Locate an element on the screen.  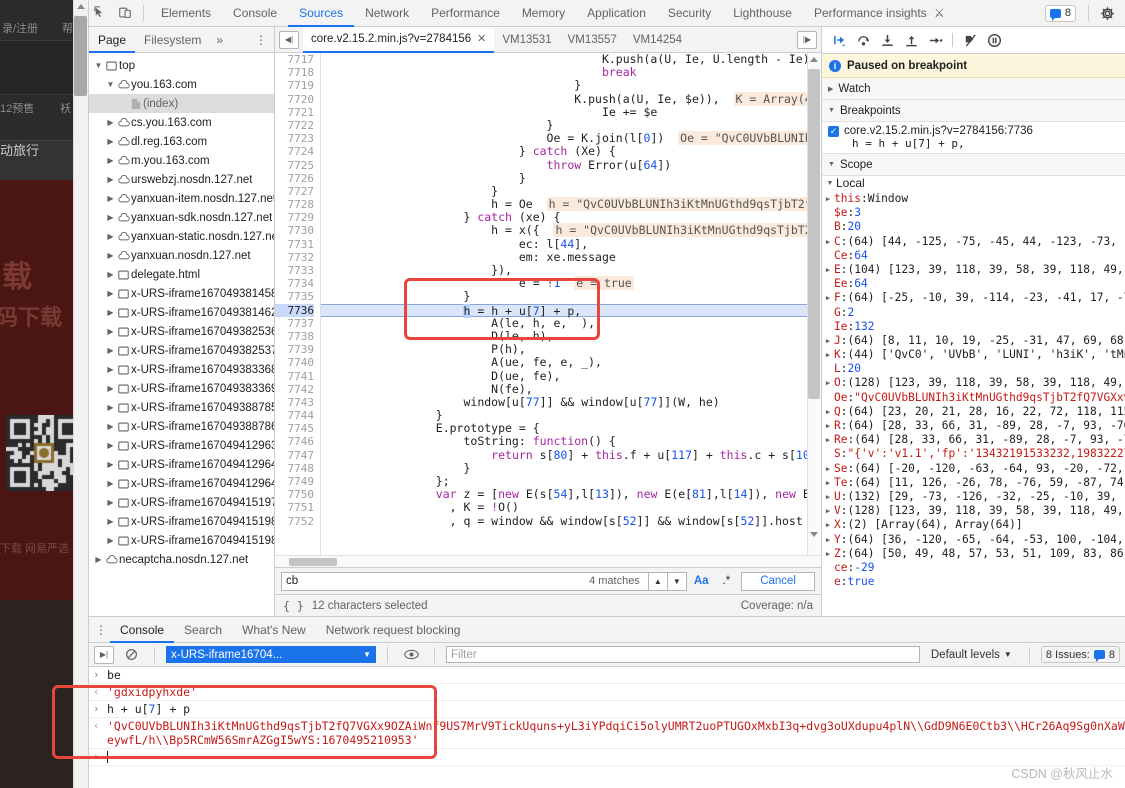
file-tree-item: x-URS-iframe16704938336800 is located at coordinates (181, 369).